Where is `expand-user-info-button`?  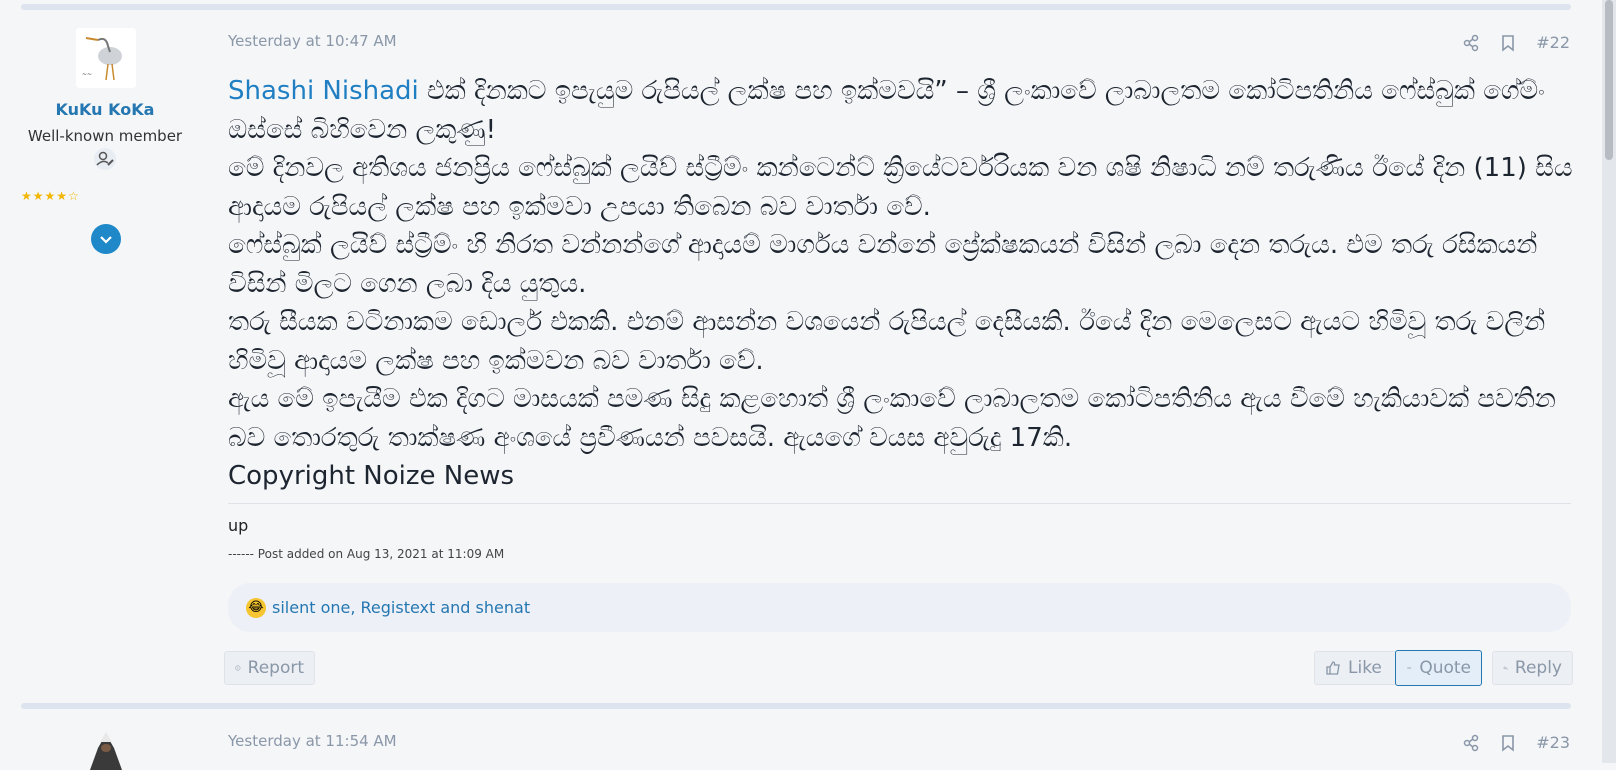 expand-user-info-button is located at coordinates (106, 239).